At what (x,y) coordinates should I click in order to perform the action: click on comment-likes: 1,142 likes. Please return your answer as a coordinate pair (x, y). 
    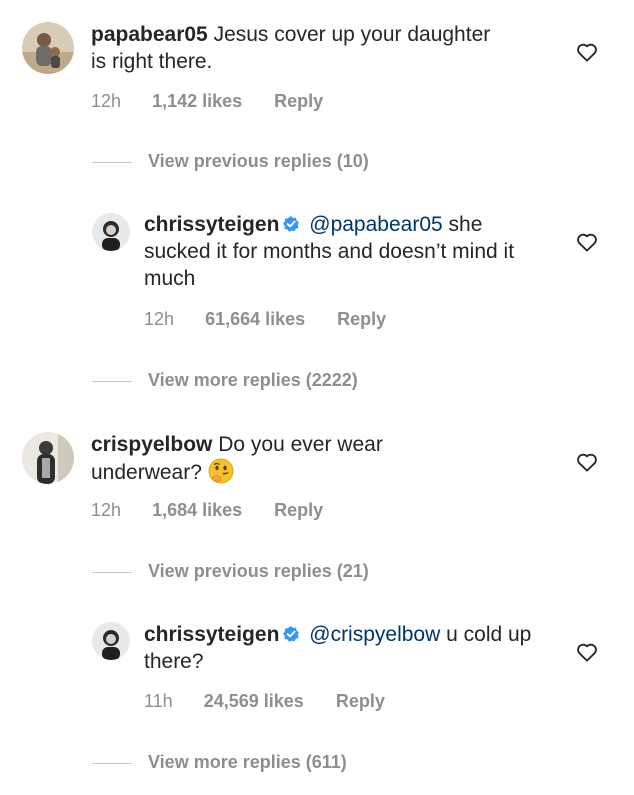
    Looking at the image, I should click on (197, 101).